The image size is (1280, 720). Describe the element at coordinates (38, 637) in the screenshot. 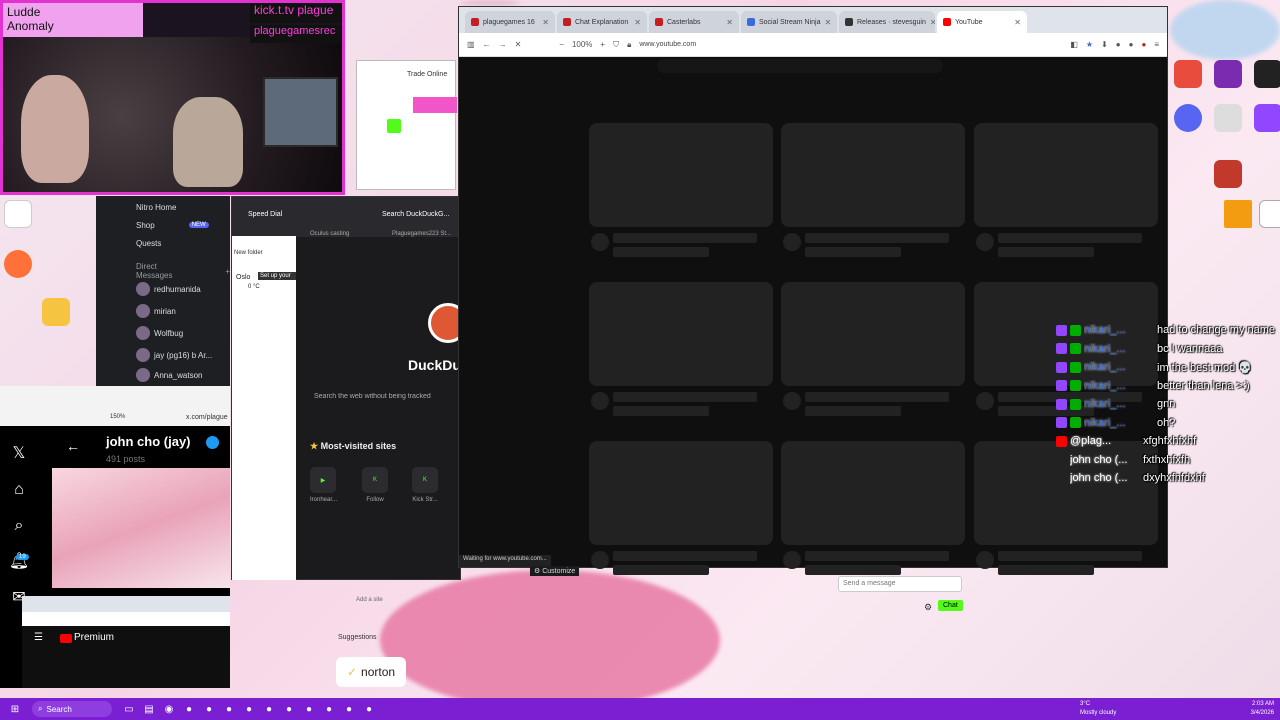

I see `menu-icon: ☰` at that location.